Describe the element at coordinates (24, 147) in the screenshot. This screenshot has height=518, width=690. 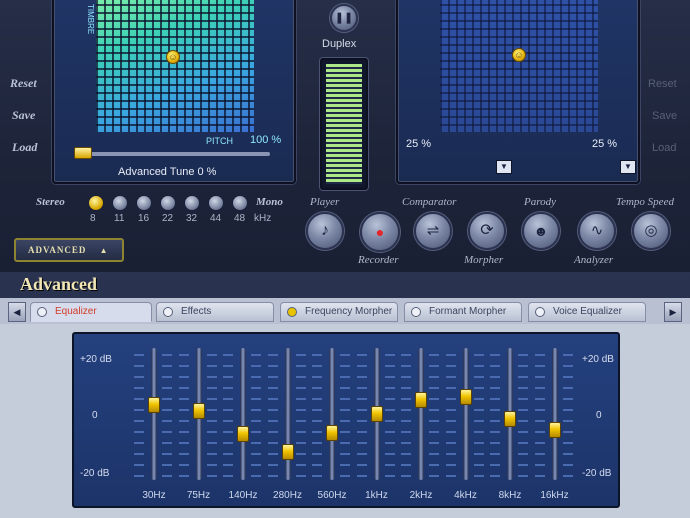
I see `load-button: Load` at that location.